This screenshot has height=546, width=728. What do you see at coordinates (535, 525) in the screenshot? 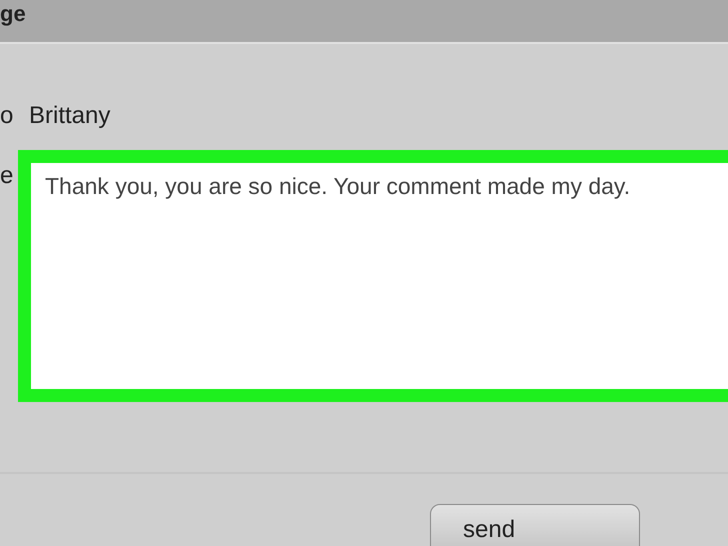
I see `send-button: send` at bounding box center [535, 525].